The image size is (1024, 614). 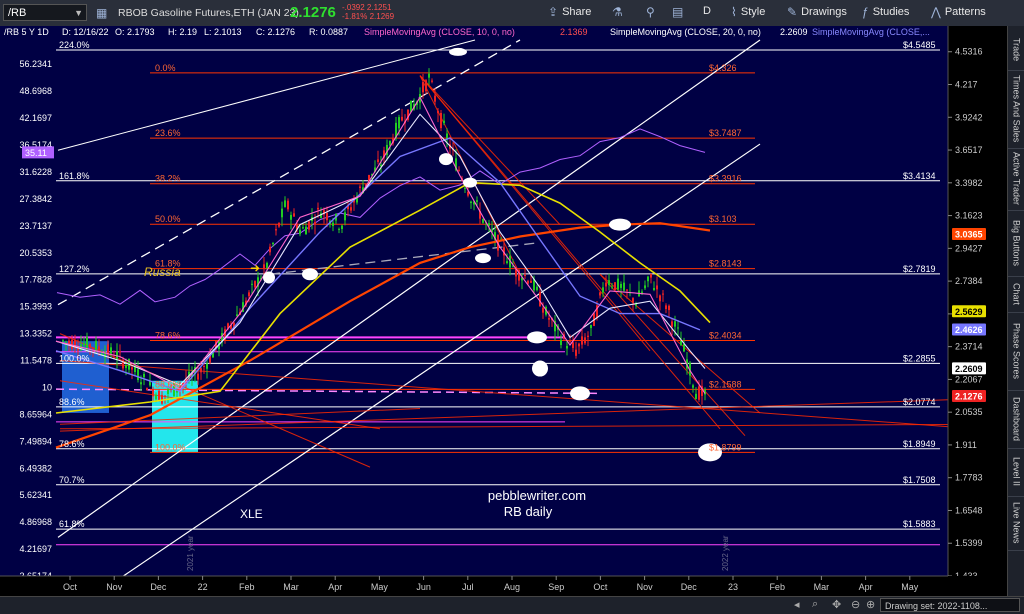 What do you see at coordinates (36, 153) in the screenshot?
I see `xle-badge-label: 35.11` at bounding box center [36, 153].